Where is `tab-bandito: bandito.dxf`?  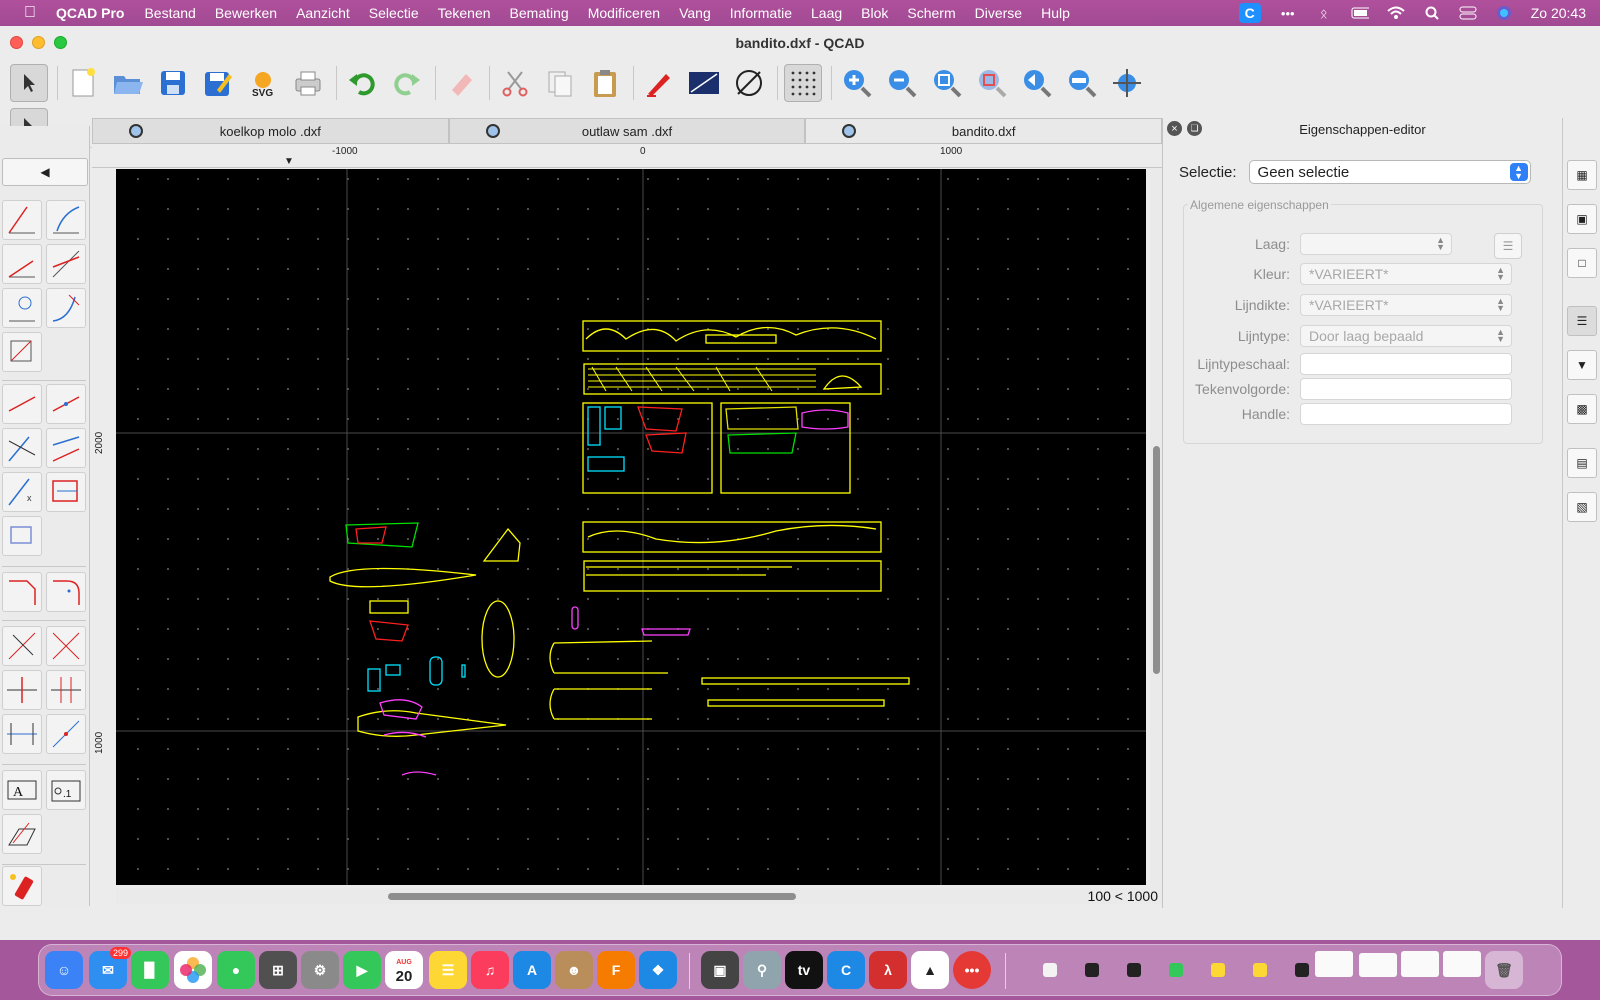 tab-bandito: bandito.dxf is located at coordinates (984, 131).